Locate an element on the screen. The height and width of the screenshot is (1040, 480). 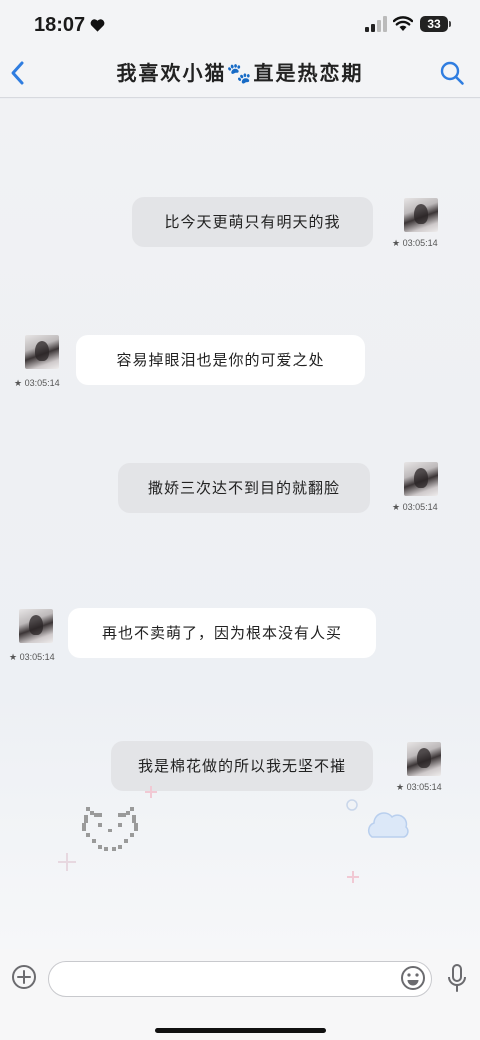
home-indicator is located at coordinates (240, 1030).